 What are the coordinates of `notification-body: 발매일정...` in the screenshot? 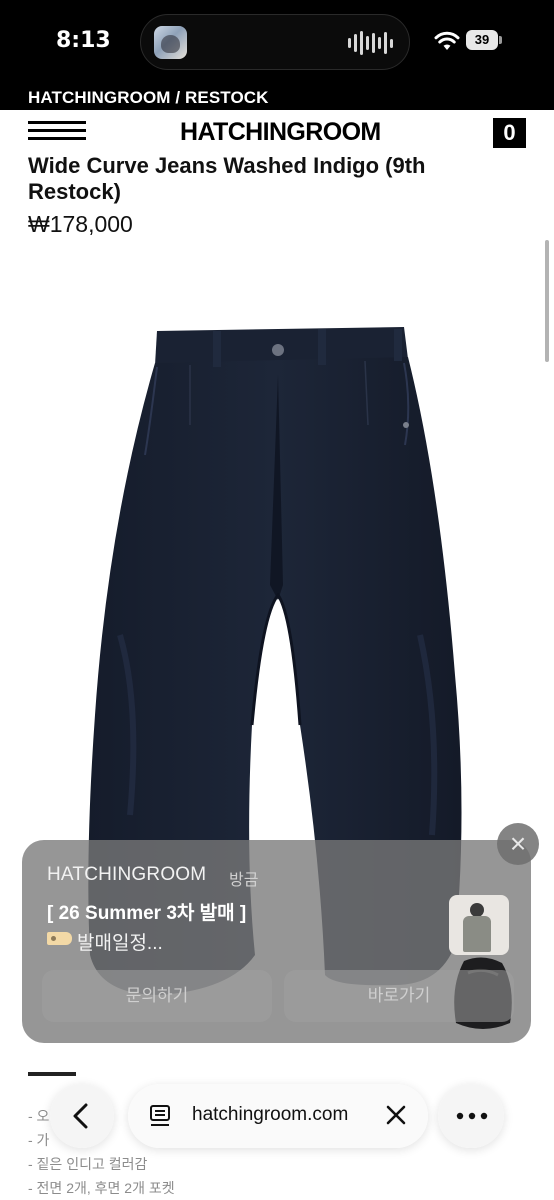 It's located at (120, 943).